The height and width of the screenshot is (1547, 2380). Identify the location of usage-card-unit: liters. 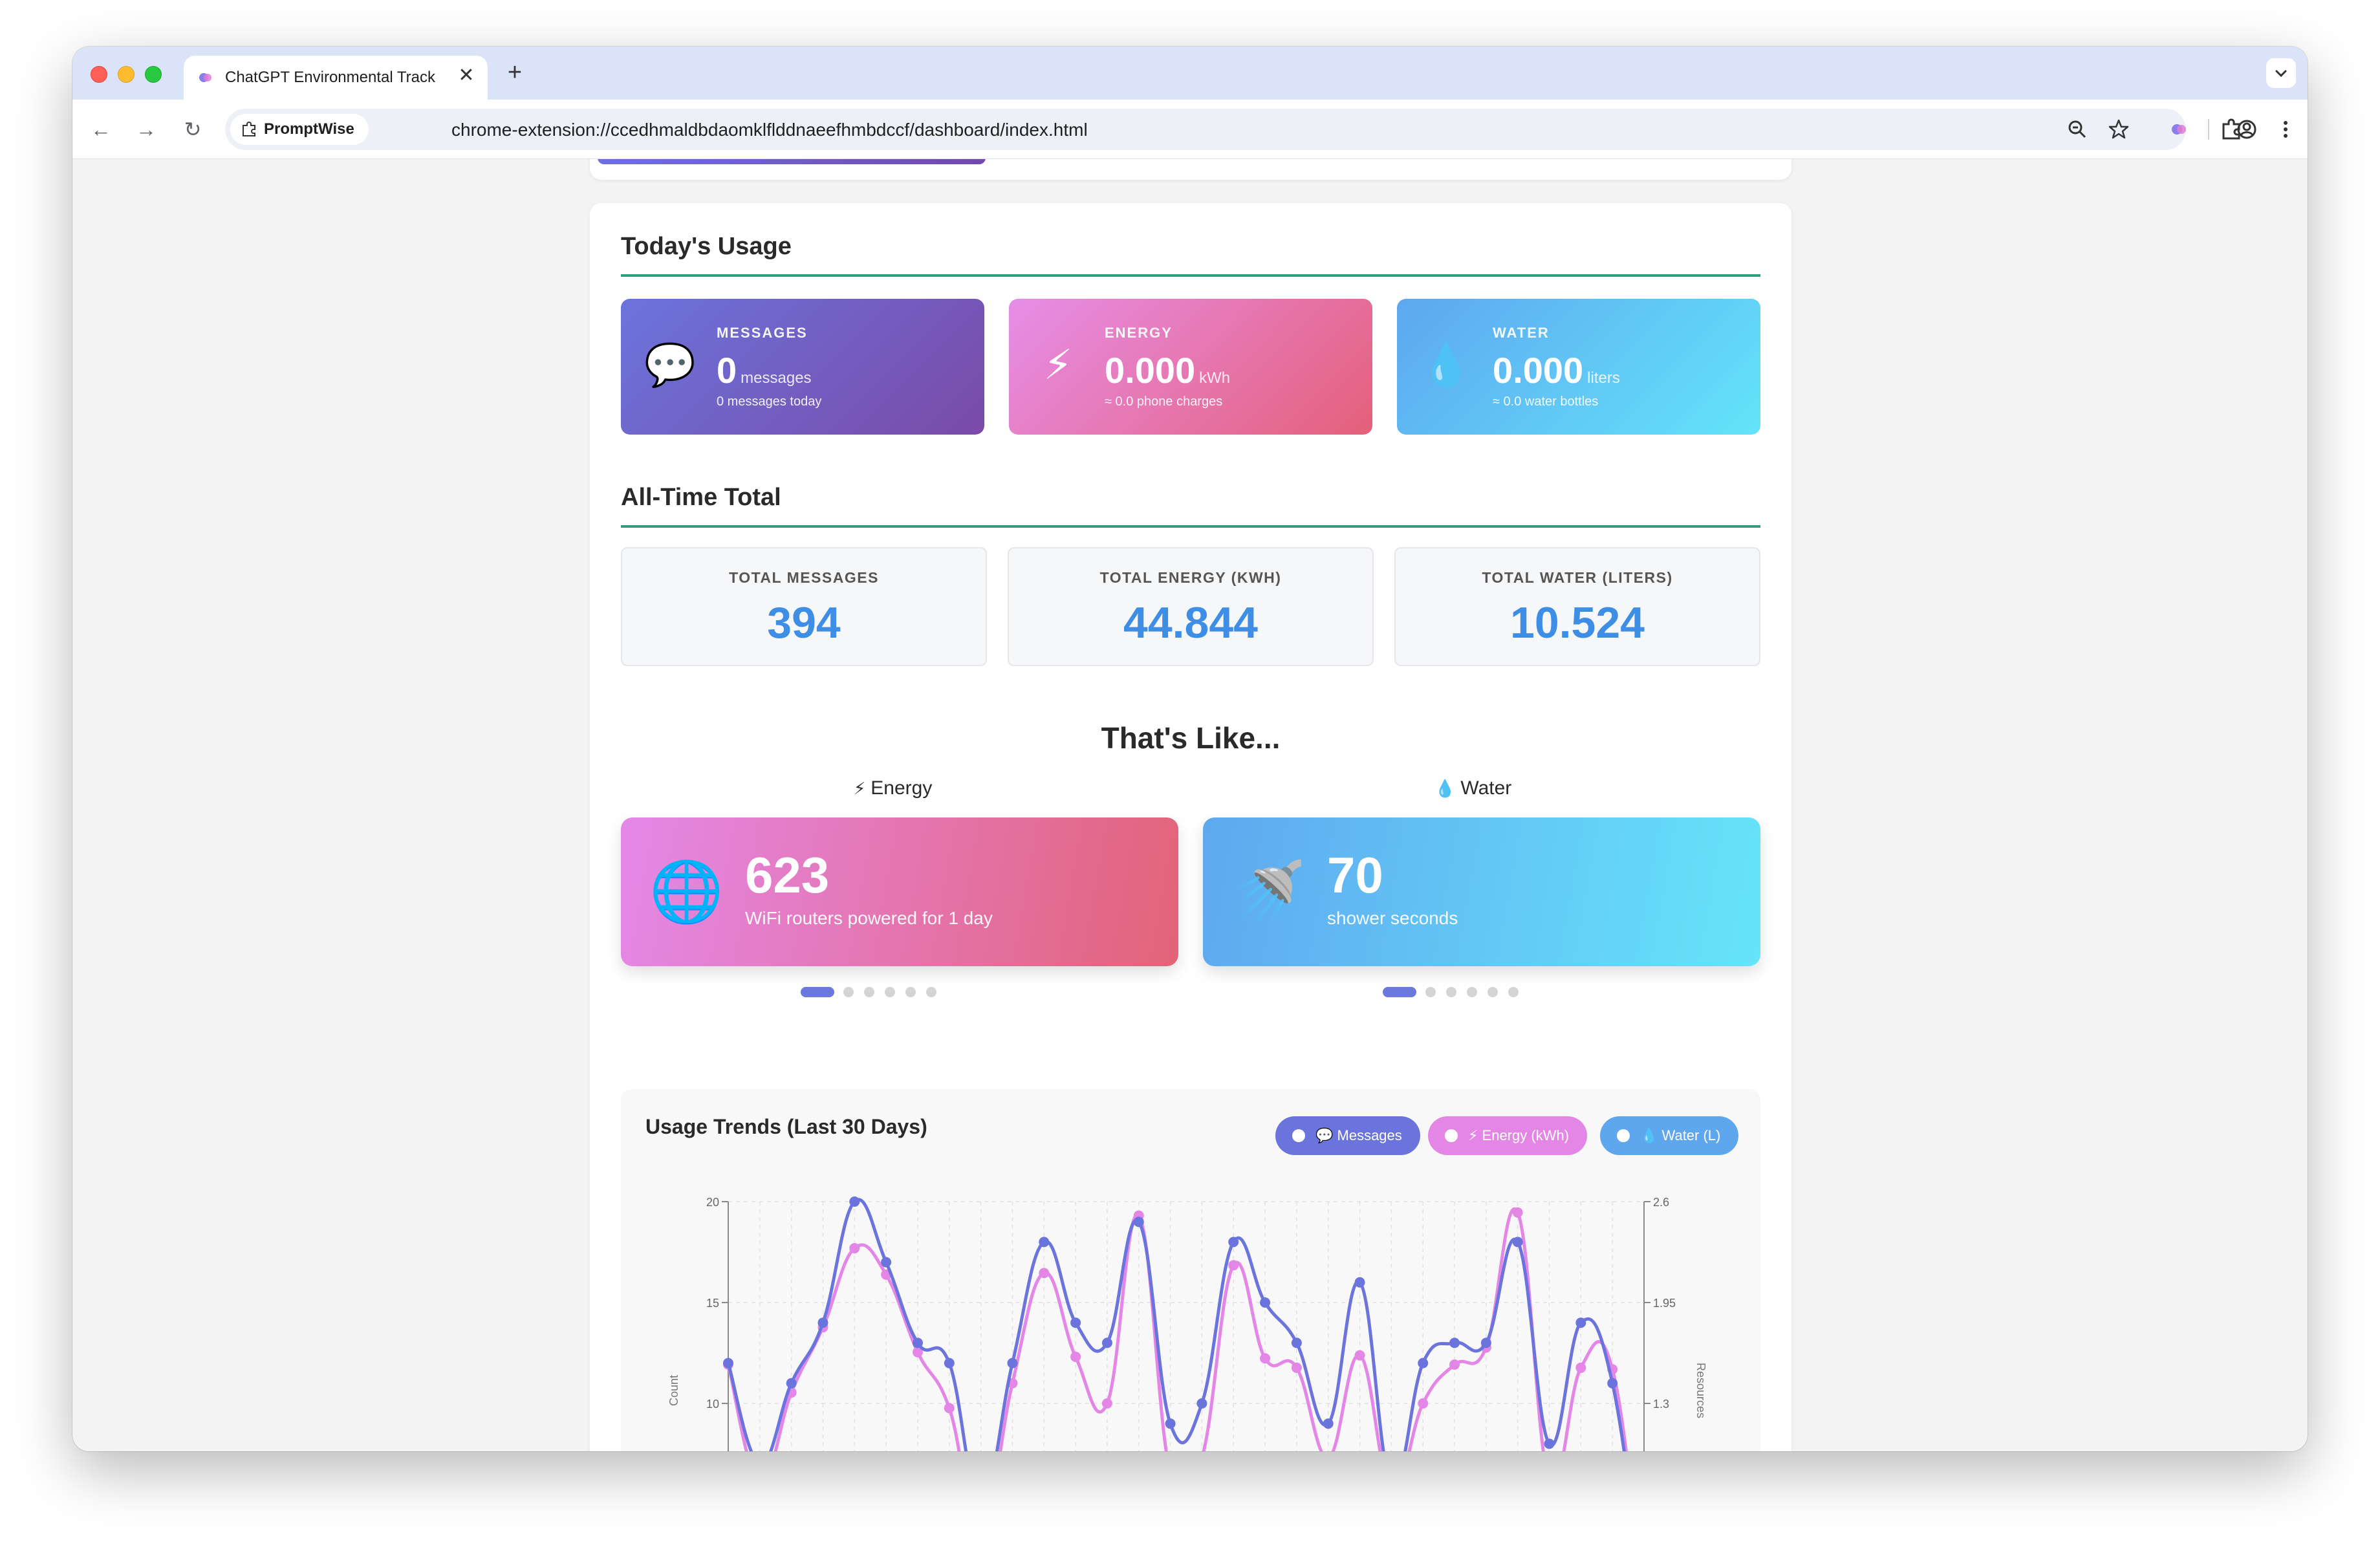
(1603, 378).